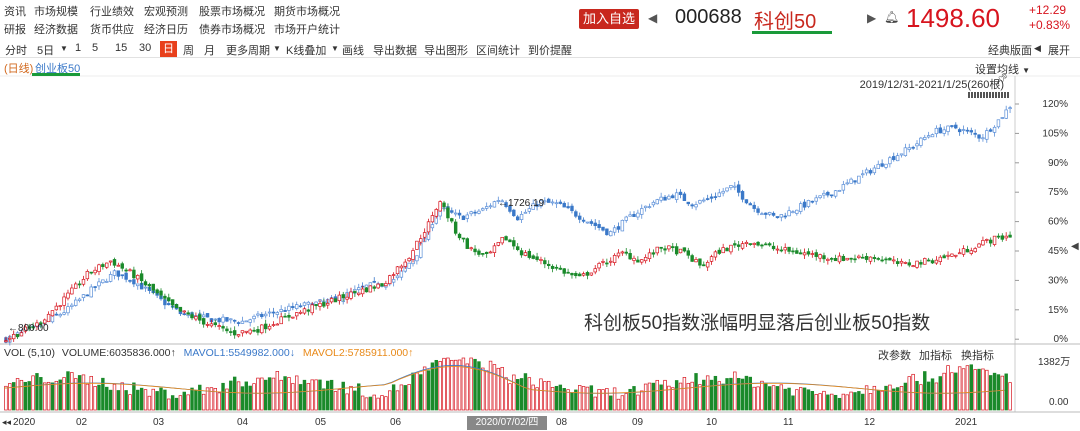 The image size is (1080, 431). What do you see at coordinates (1058, 310) in the screenshot?
I see `y-tick-label: 15%` at bounding box center [1058, 310].